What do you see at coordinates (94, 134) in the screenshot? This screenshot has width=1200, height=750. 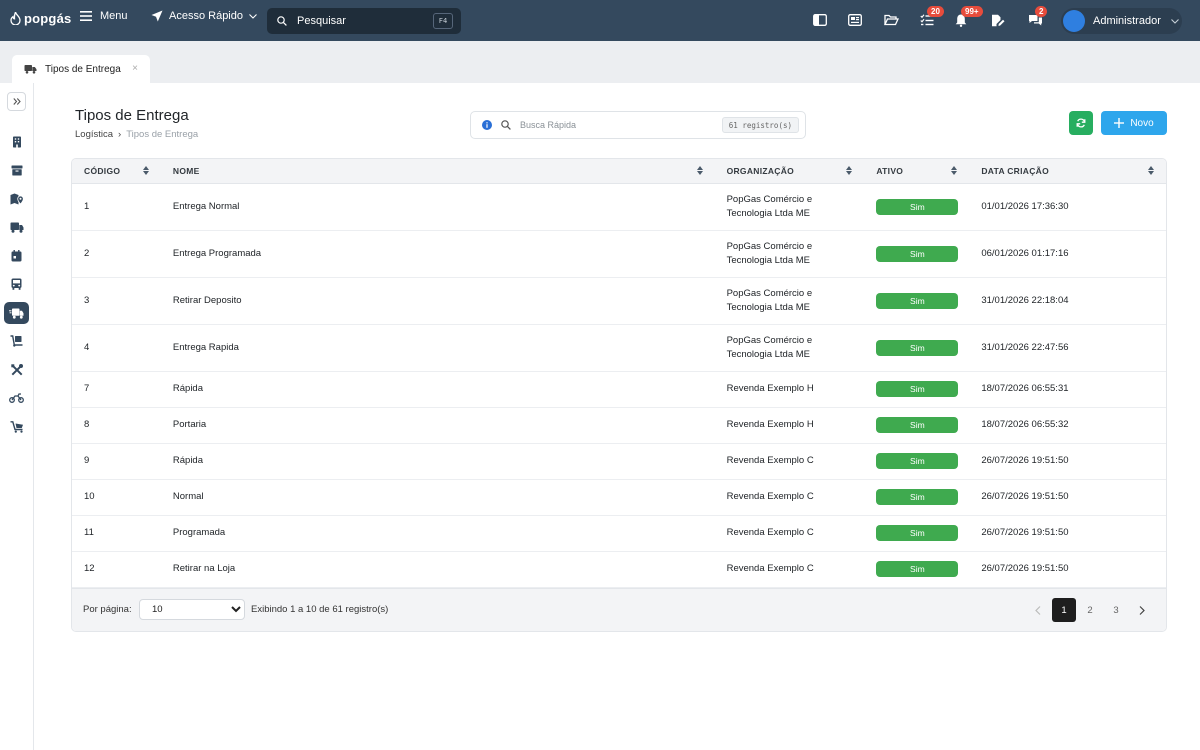 I see `breadcrumb-parent: Logística` at bounding box center [94, 134].